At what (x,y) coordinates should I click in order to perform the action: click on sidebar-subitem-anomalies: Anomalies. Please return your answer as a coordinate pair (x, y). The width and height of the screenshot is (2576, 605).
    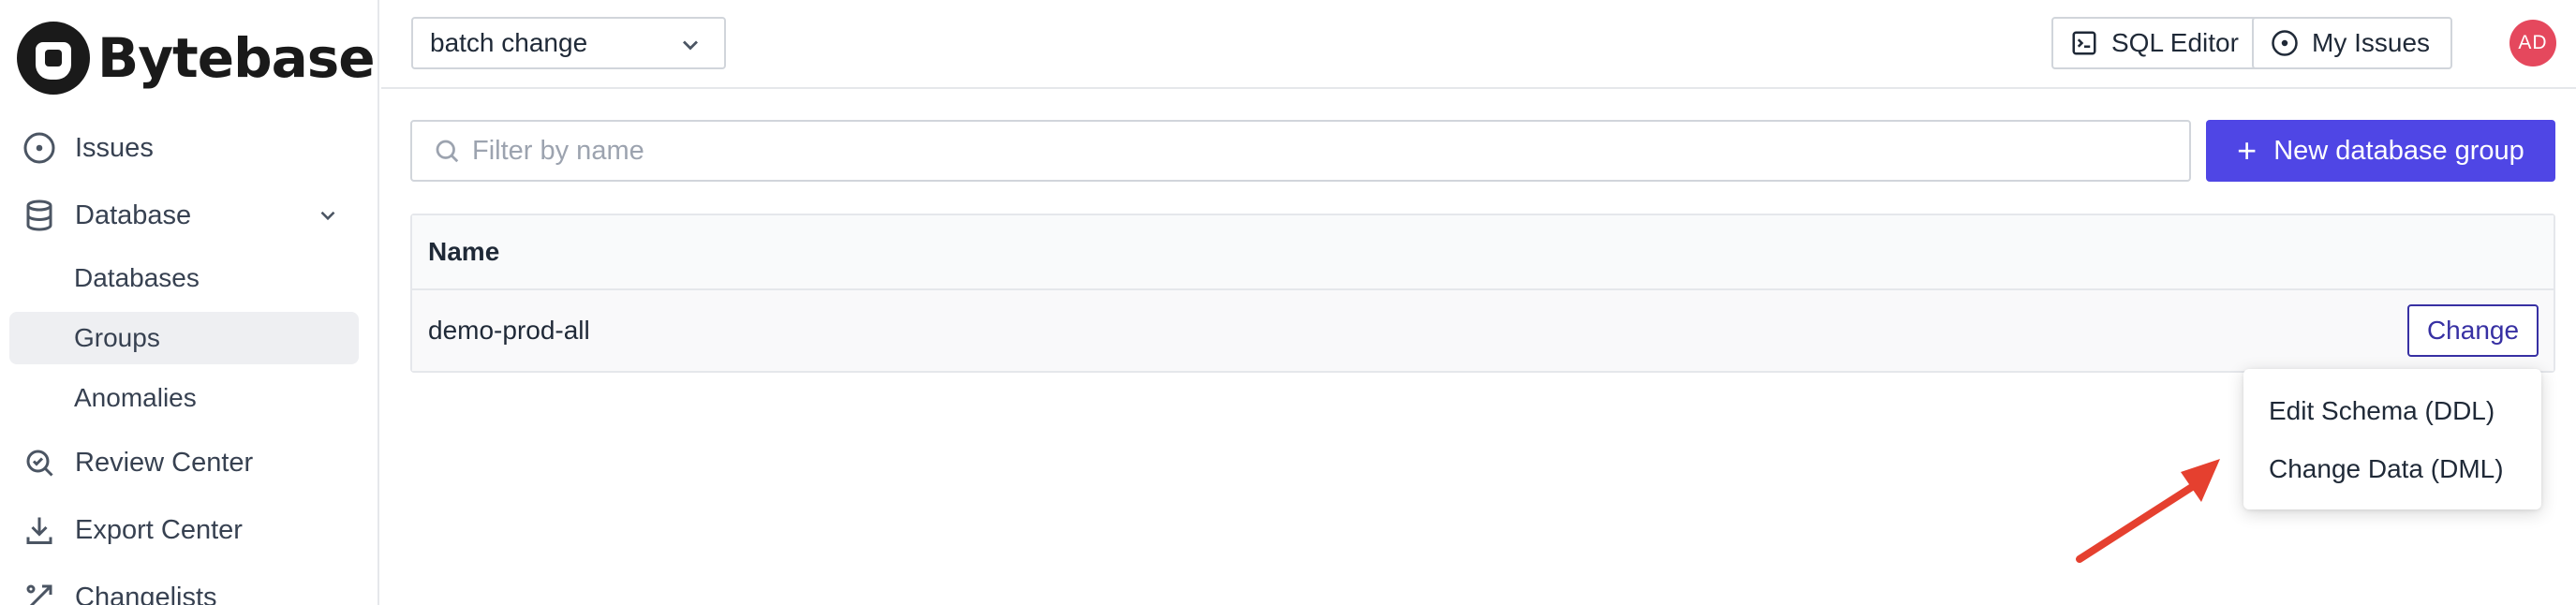
    Looking at the image, I should click on (184, 398).